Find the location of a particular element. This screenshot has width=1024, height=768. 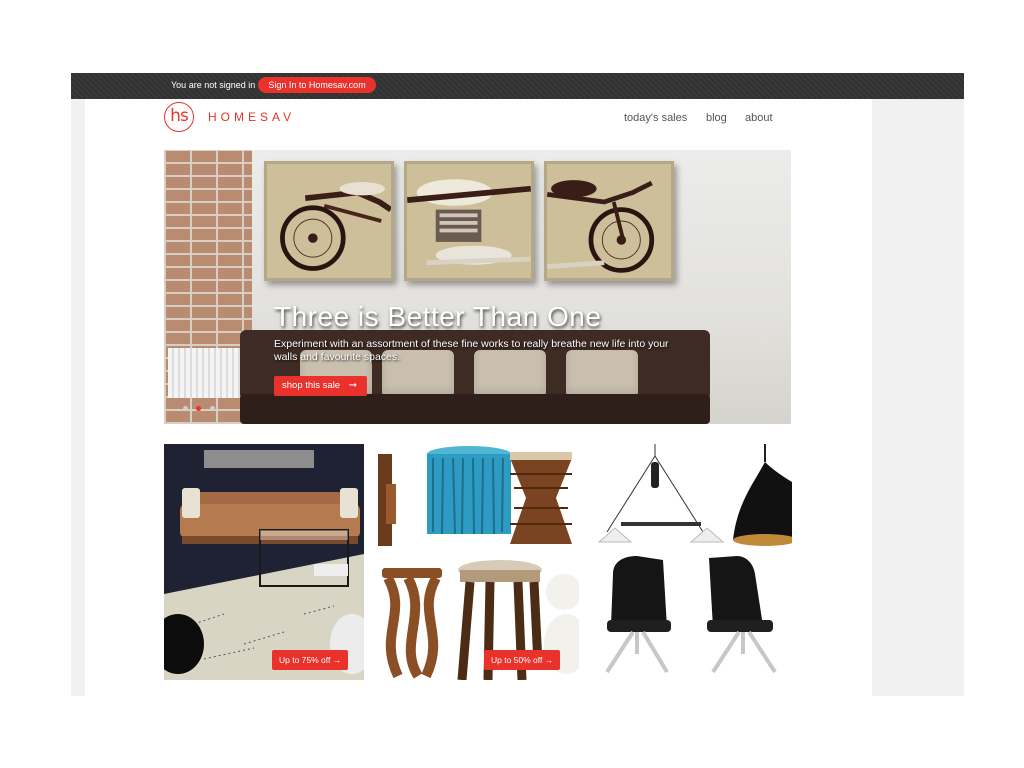

stools-image is located at coordinates (478, 562).